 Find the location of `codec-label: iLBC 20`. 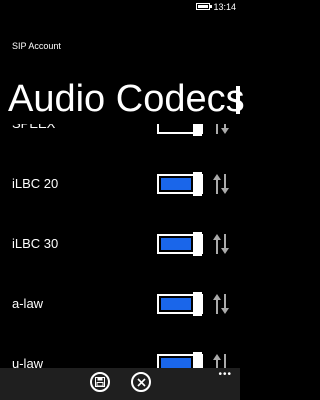

codec-label: iLBC 20 is located at coordinates (35, 183).